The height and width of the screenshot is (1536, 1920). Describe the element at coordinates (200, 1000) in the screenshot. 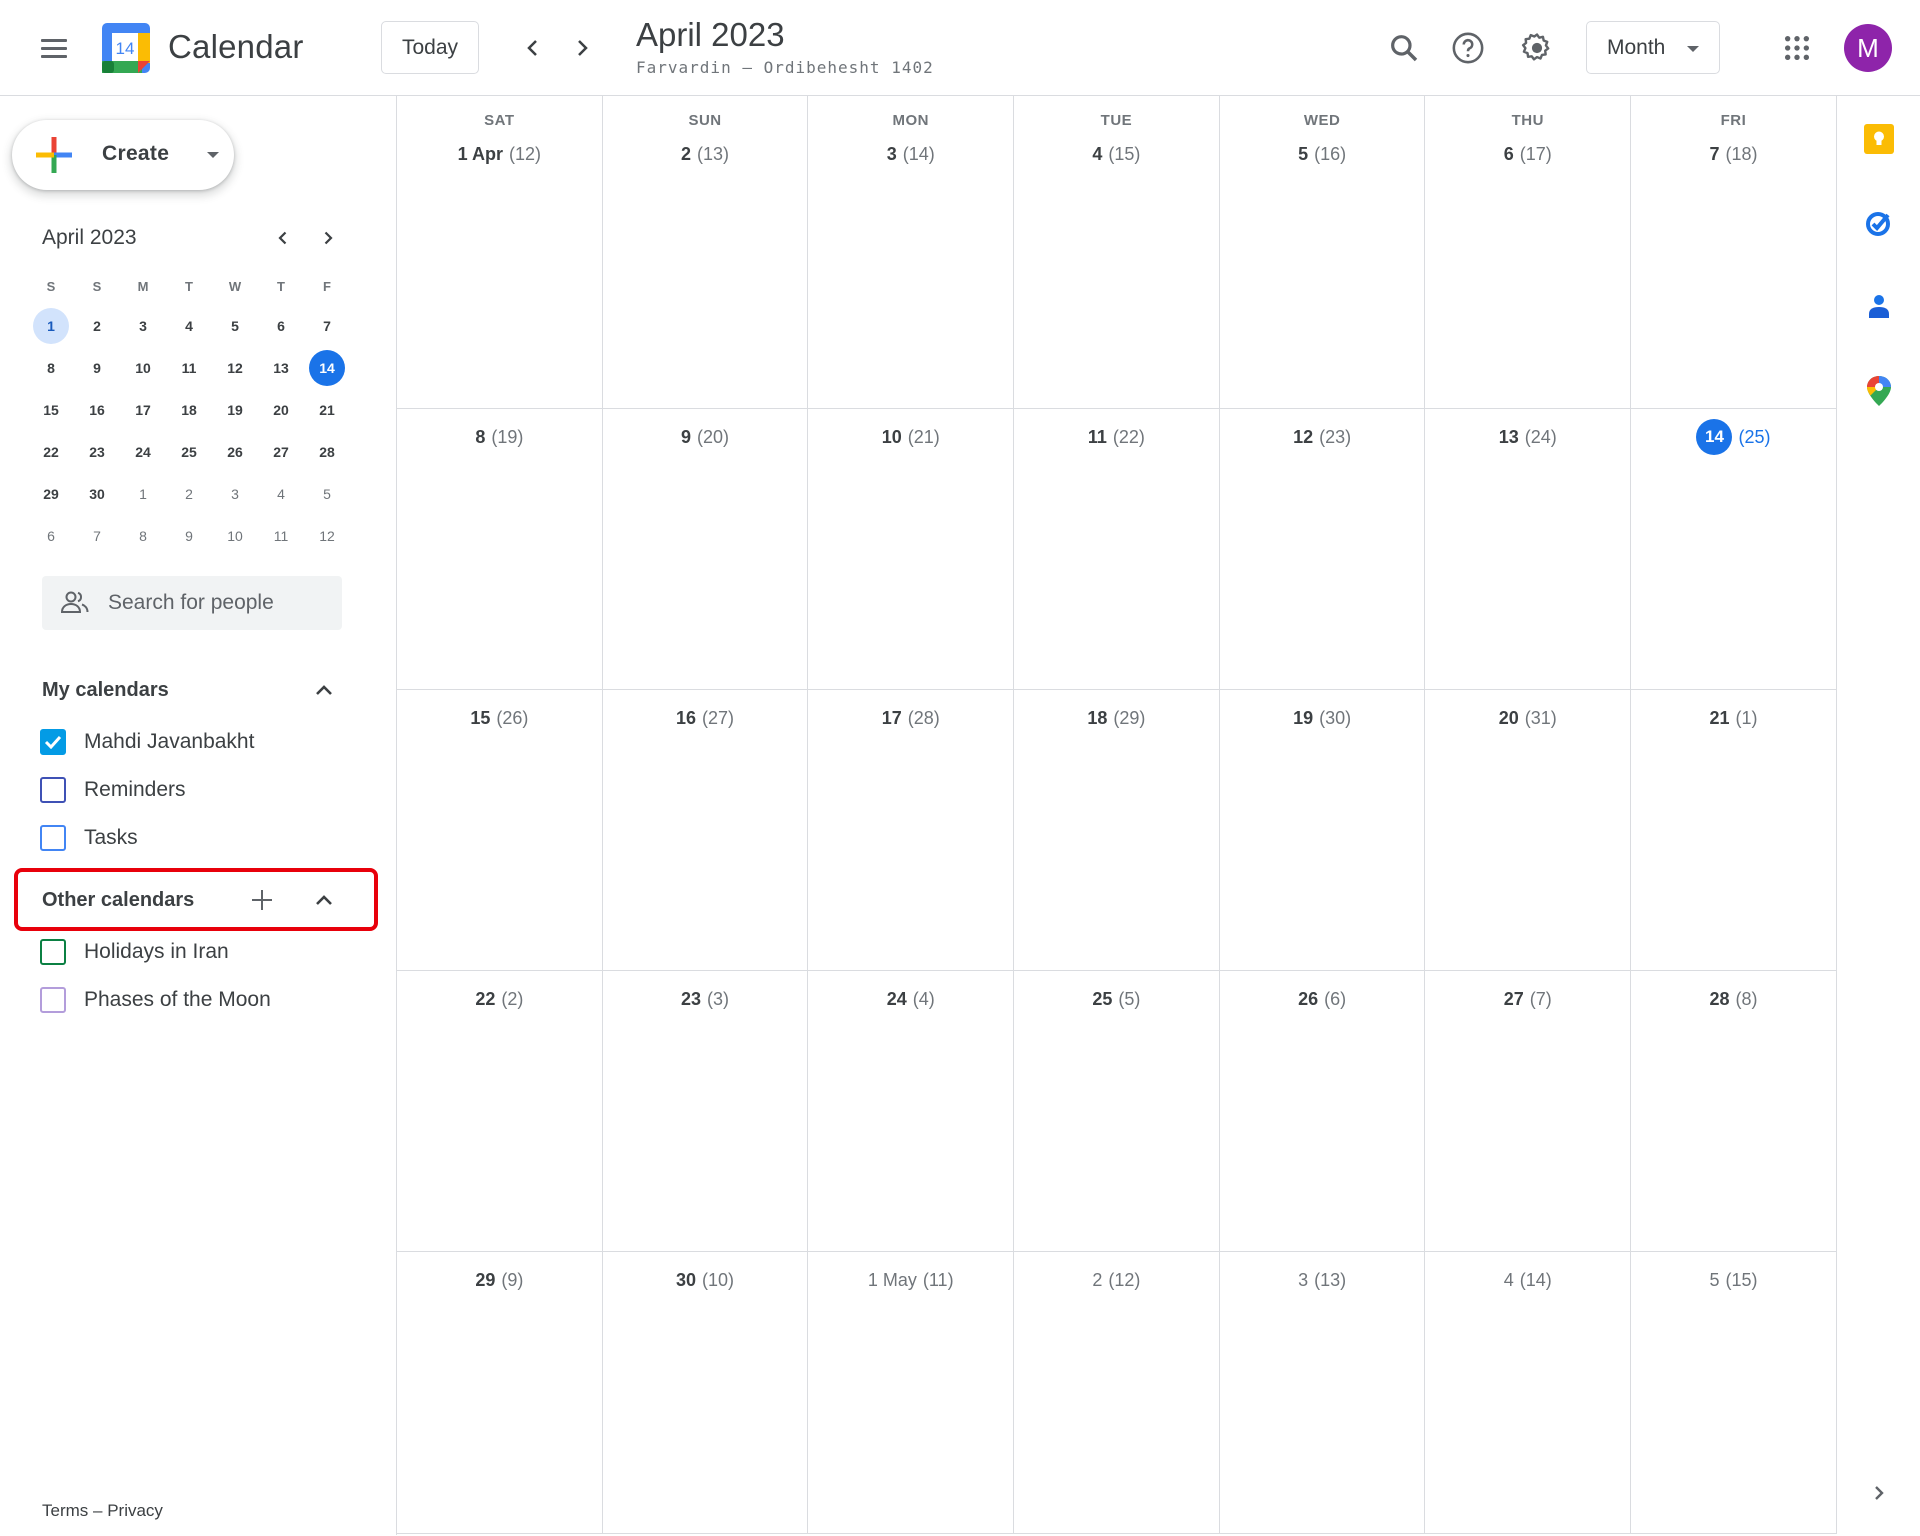

I see `other-calendar-item: Phases of the Moon` at that location.